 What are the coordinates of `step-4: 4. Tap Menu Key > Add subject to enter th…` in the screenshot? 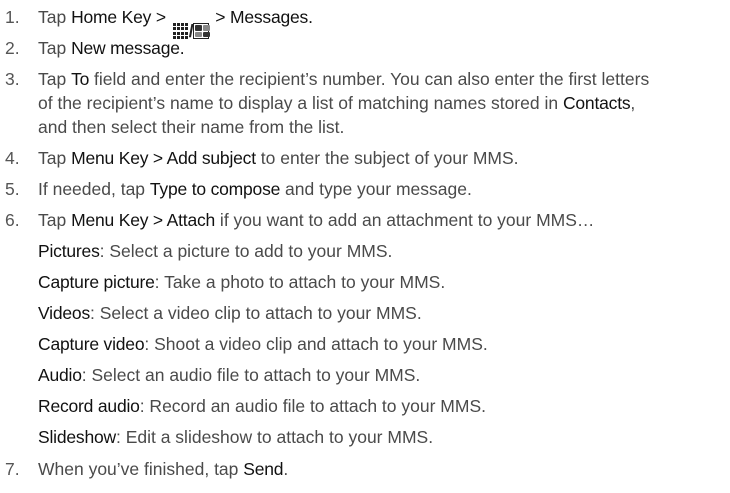 It's located at (262, 158).